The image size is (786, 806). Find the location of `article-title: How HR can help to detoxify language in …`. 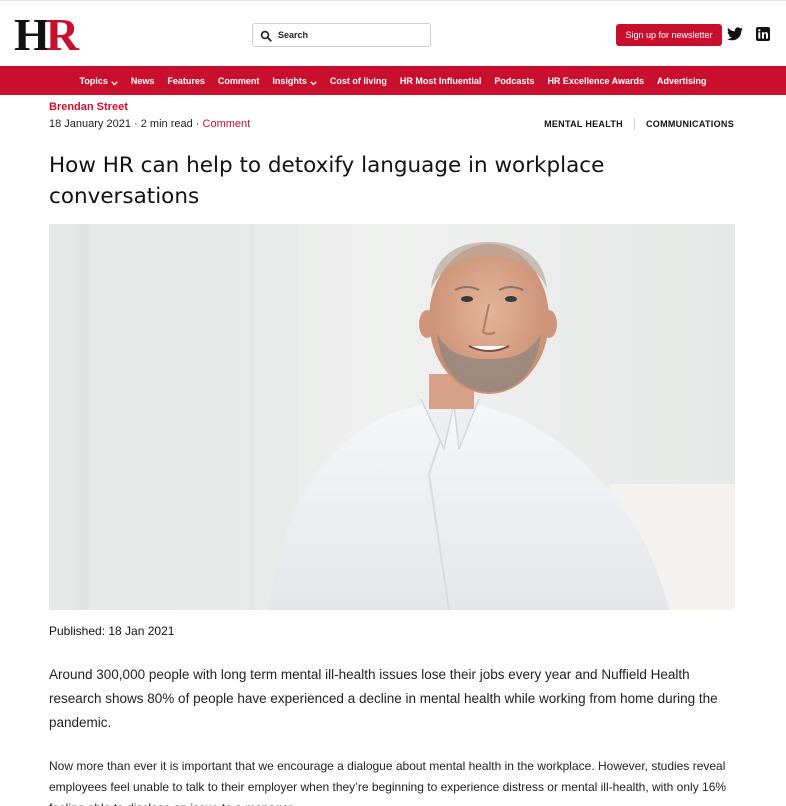

article-title: How HR can help to detoxify language in … is located at coordinates (327, 181).